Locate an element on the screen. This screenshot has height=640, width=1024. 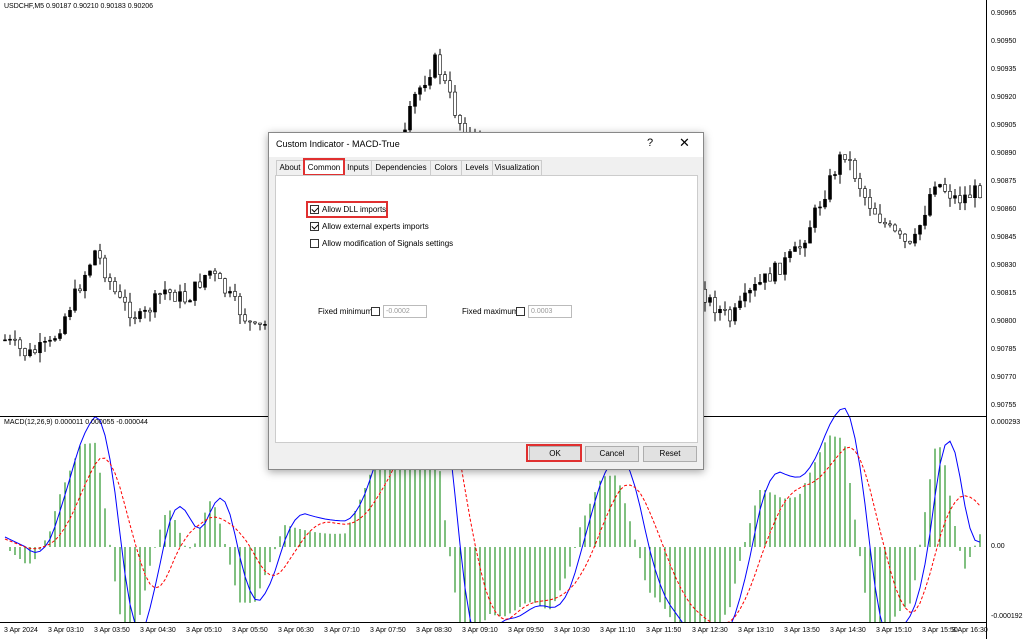
price-label: 0.90770 is located at coordinates (1004, 377).